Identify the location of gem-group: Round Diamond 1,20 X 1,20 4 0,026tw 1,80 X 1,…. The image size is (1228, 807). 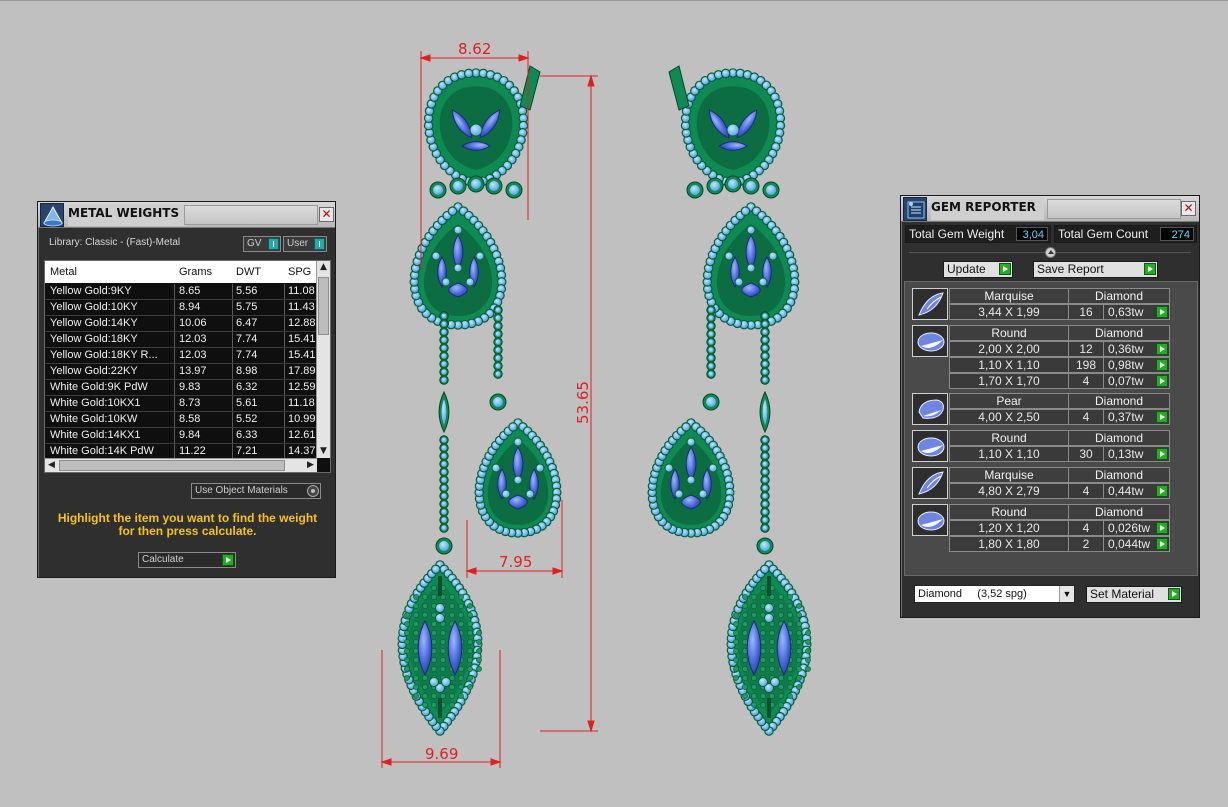
(1041, 528).